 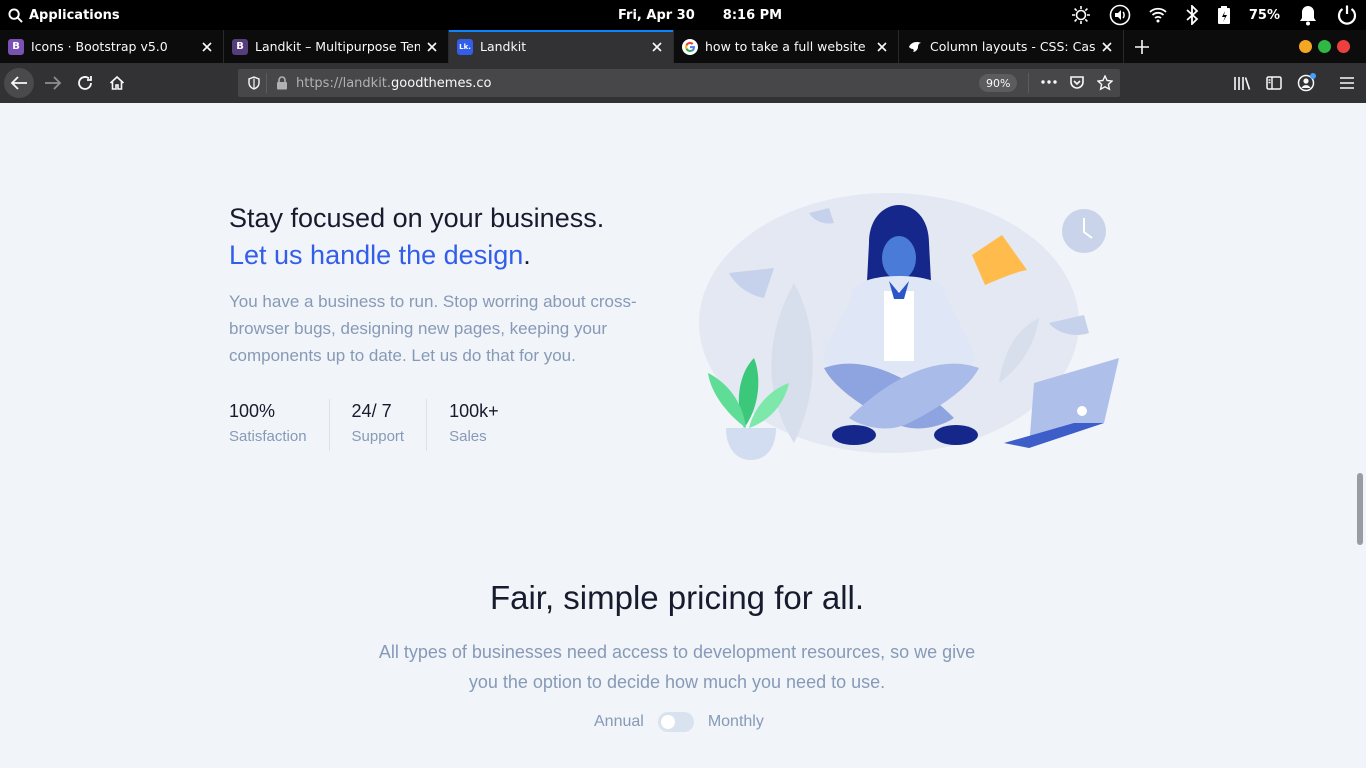 I want to click on window-controls, so click(x=1324, y=46).